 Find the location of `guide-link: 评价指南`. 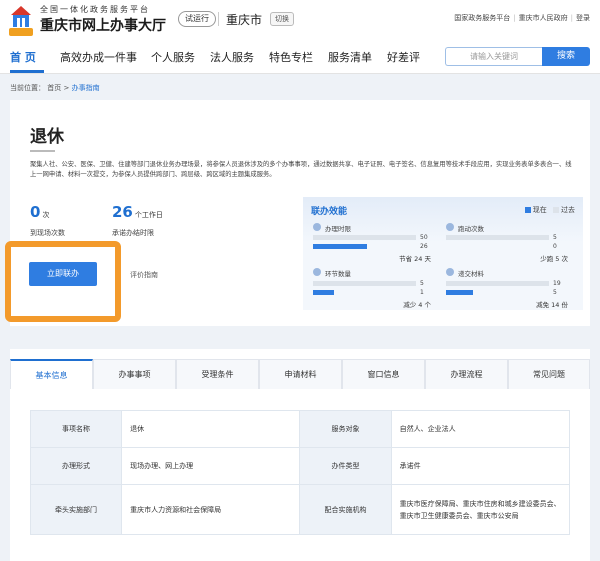

guide-link: 评价指南 is located at coordinates (144, 275).